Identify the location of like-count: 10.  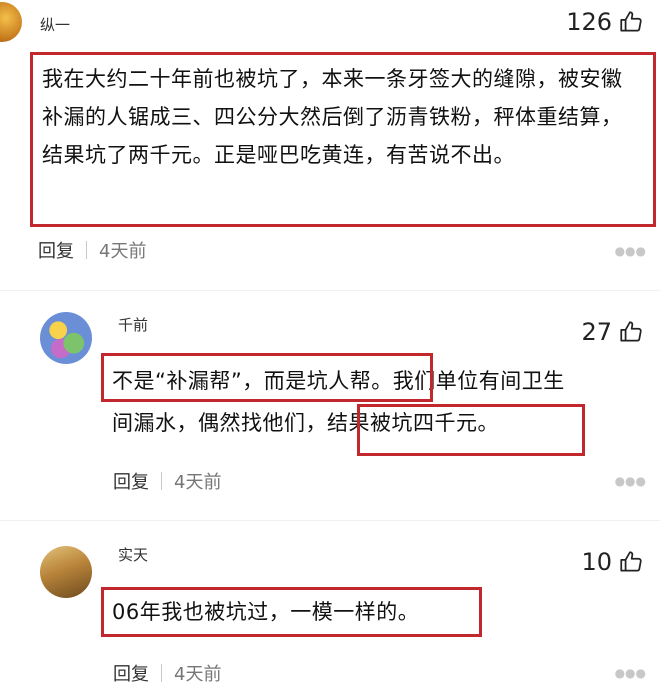
(596, 562).